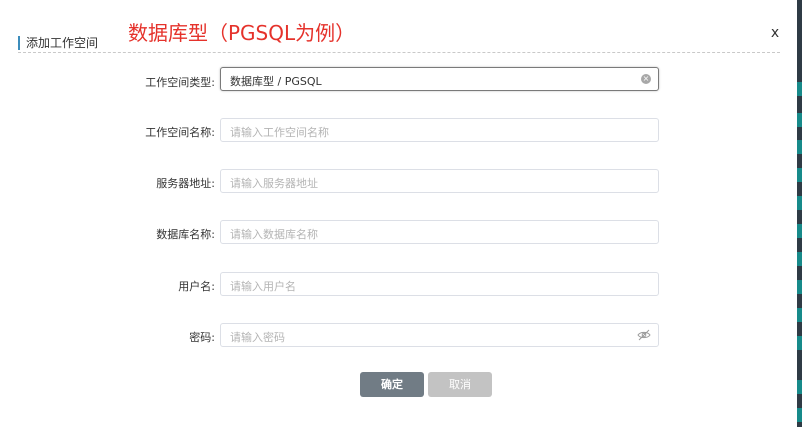 The image size is (802, 427). Describe the element at coordinates (799, 213) in the screenshot. I see `background-page-edge` at that location.